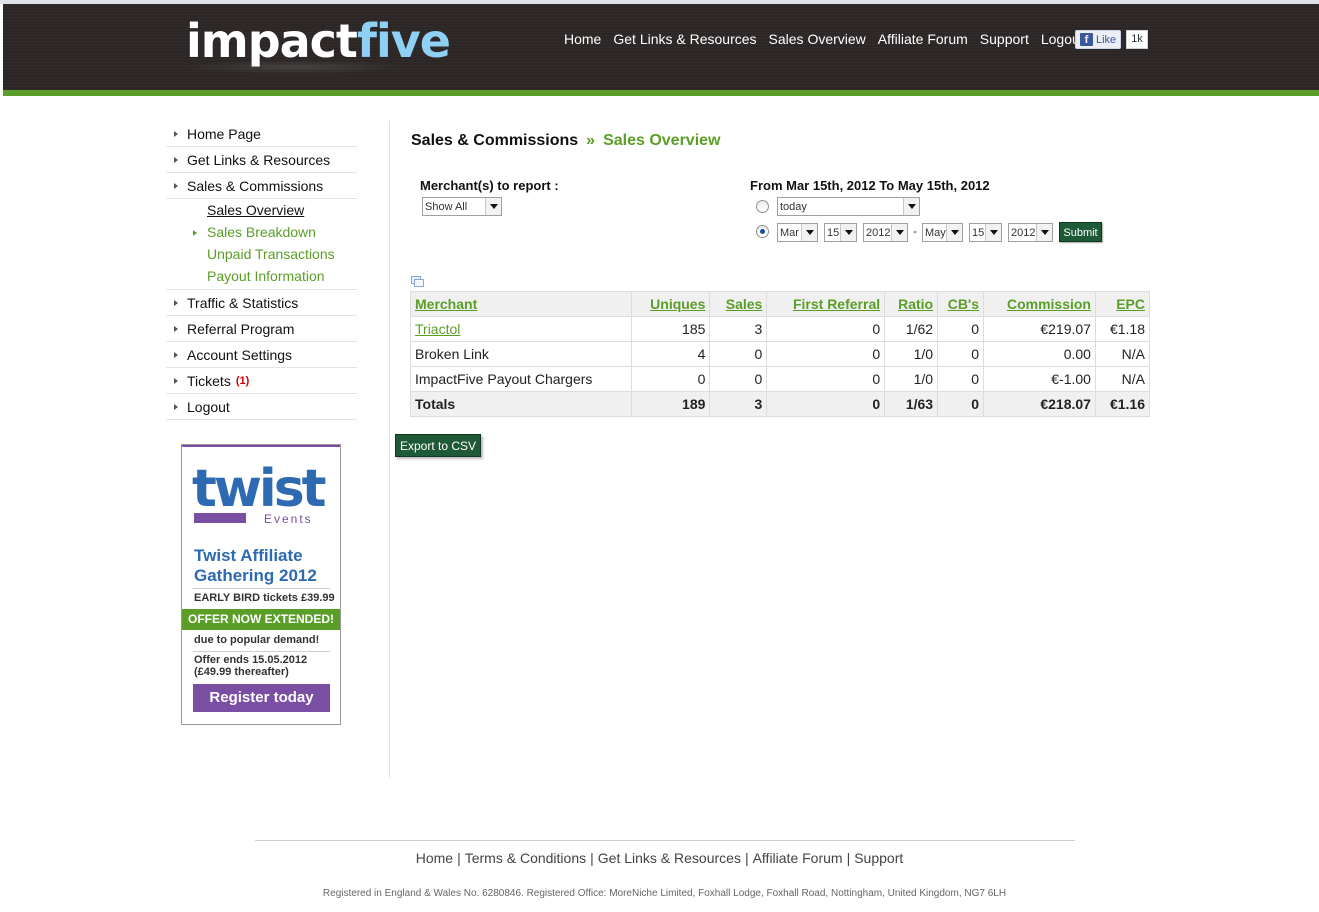 The height and width of the screenshot is (912, 1319). What do you see at coordinates (261, 254) in the screenshot?
I see `sidebar-subitem-unpaid-transactions: Unpaid Transactions` at bounding box center [261, 254].